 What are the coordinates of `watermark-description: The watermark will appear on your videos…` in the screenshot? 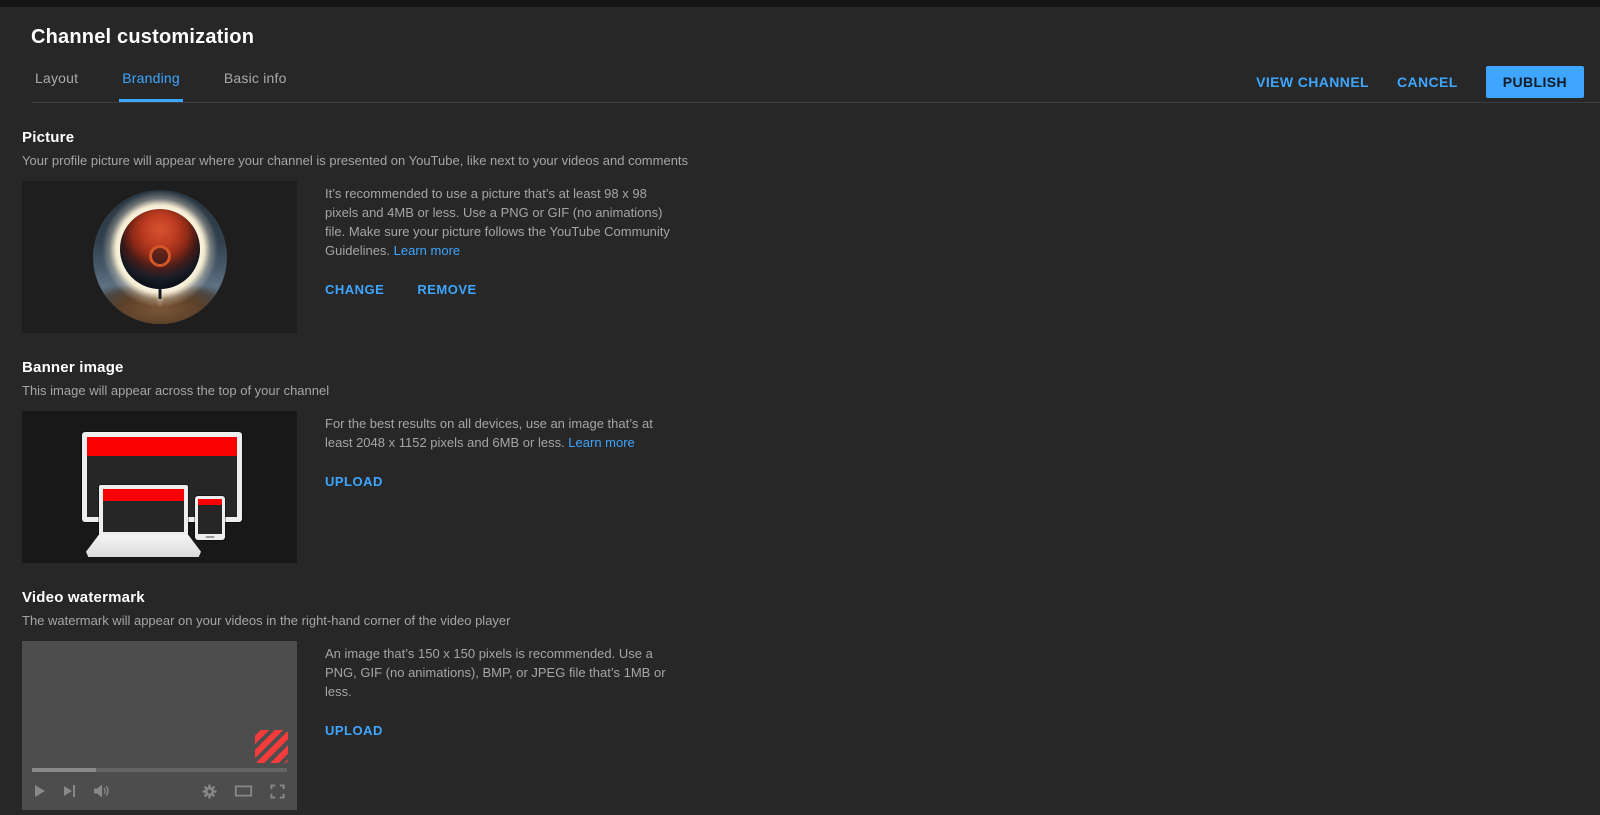 It's located at (266, 620).